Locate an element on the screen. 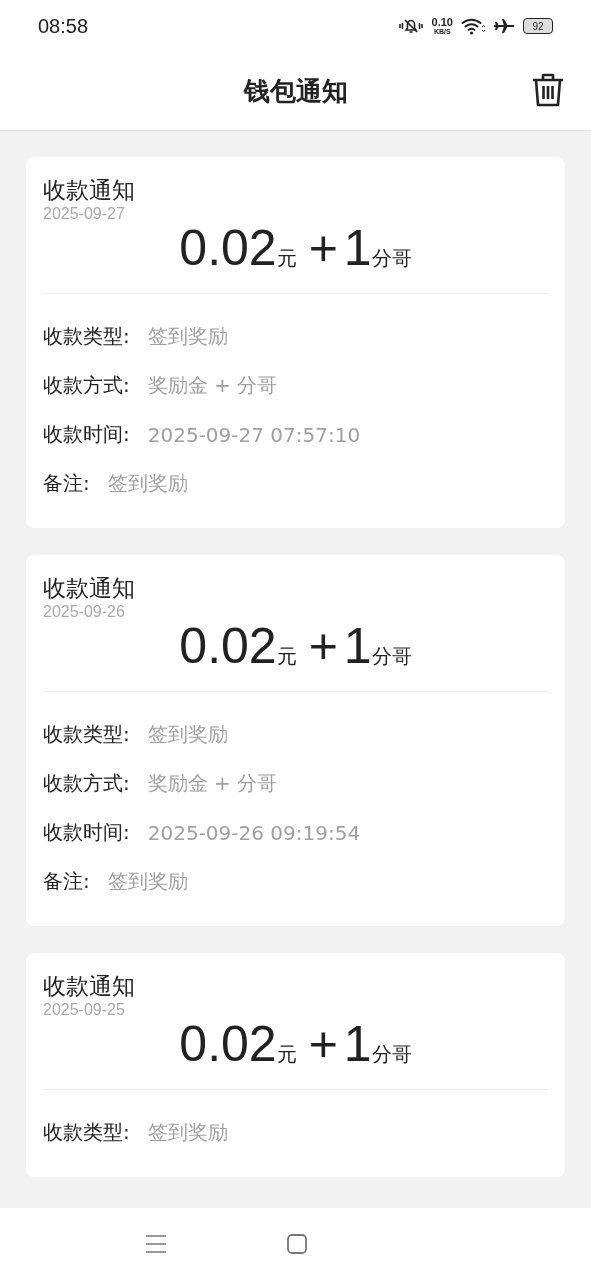 The width and height of the screenshot is (591, 1280). airplane-icon is located at coordinates (504, 26).